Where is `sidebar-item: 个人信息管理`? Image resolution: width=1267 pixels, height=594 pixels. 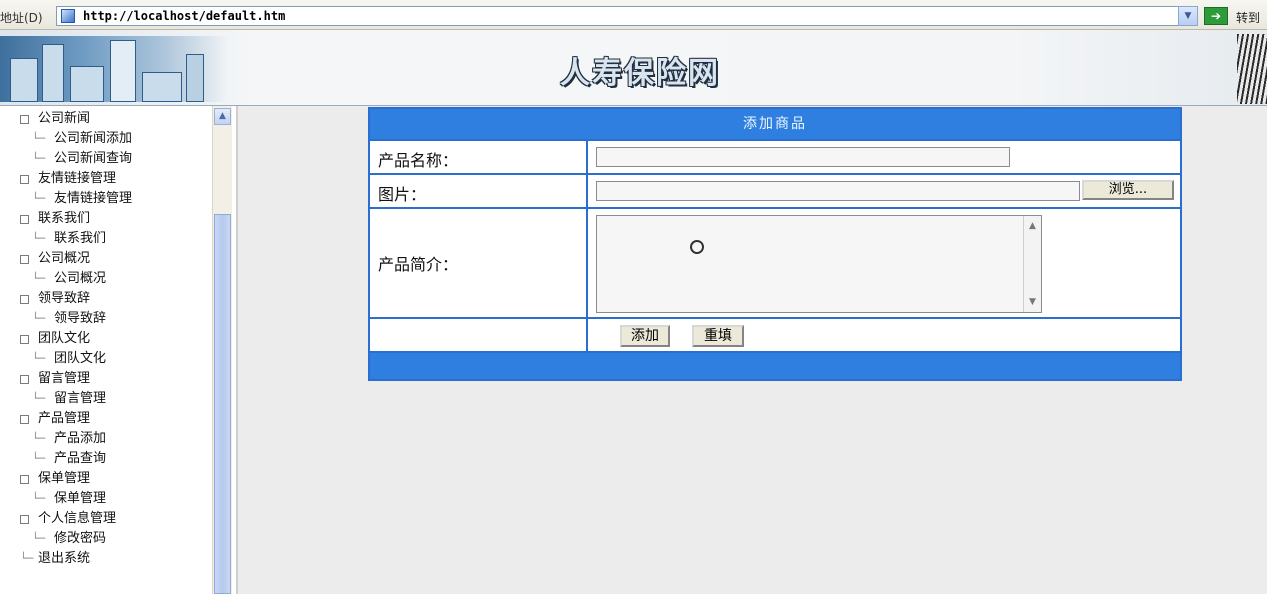 sidebar-item: 个人信息管理 is located at coordinates (113, 519).